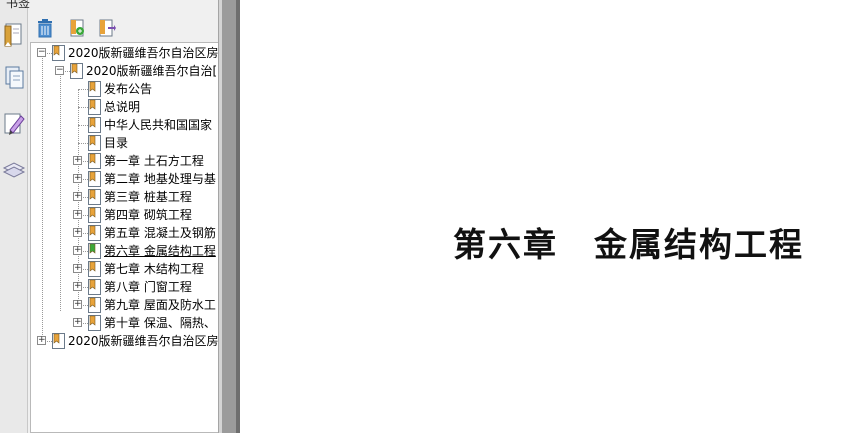 The height and width of the screenshot is (433, 849). Describe the element at coordinates (160, 233) in the screenshot. I see `bookmark-label: 第五章 混凝土及钢筋` at that location.